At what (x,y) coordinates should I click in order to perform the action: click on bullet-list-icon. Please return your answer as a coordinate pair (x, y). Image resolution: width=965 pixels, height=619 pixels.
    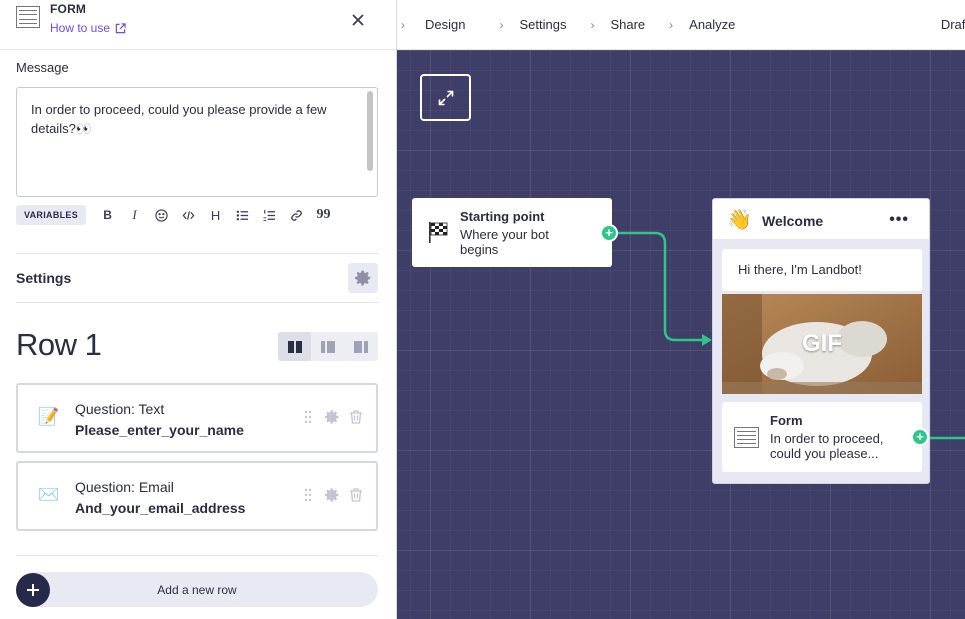
    Looking at the image, I should click on (242, 215).